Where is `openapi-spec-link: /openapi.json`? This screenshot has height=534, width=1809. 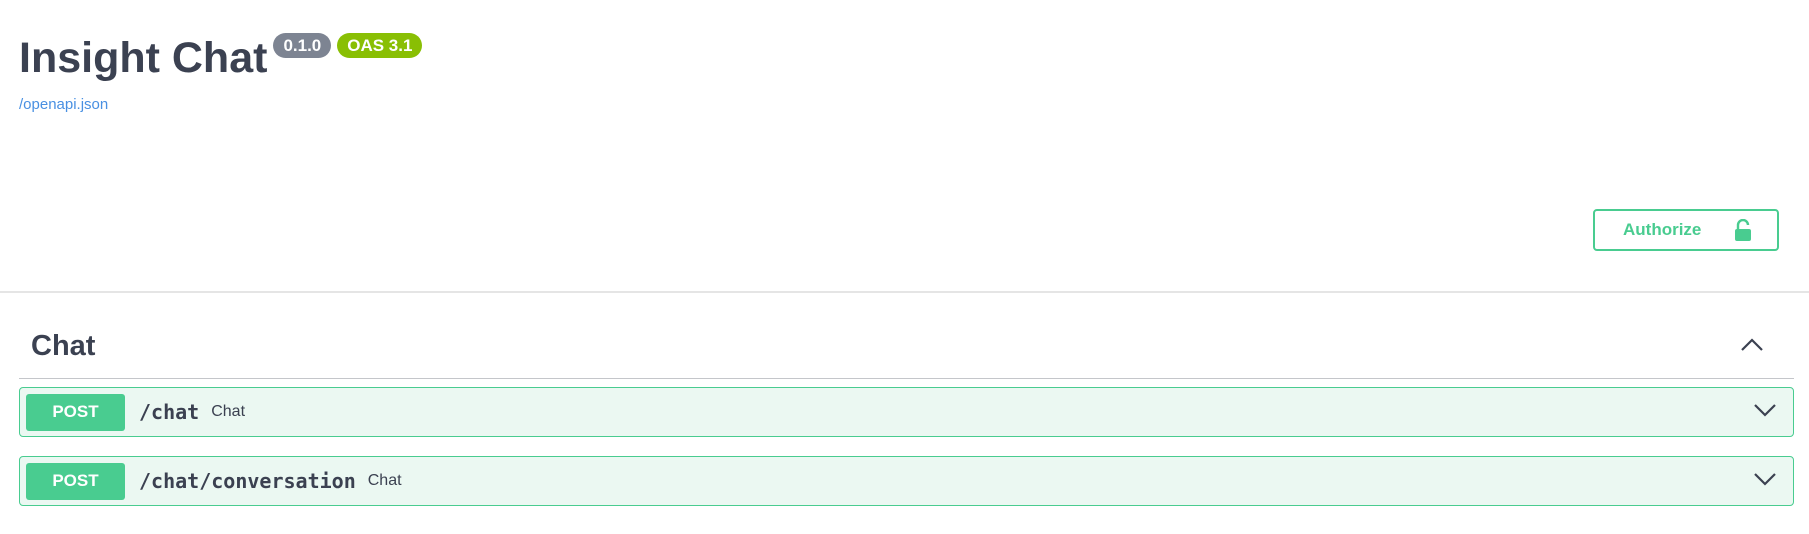 openapi-spec-link: /openapi.json is located at coordinates (63, 104).